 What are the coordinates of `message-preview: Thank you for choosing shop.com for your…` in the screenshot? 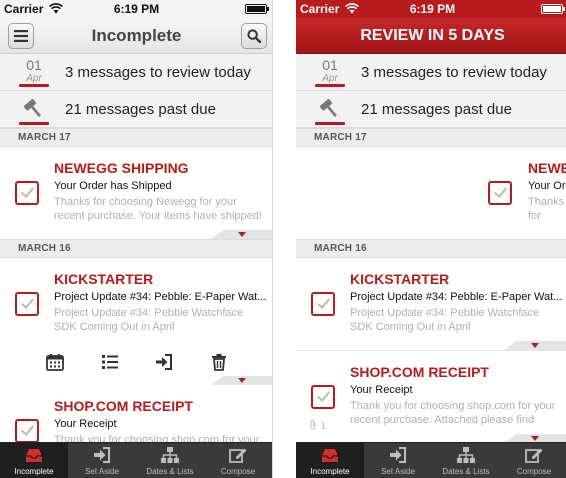 It's located at (453, 413).